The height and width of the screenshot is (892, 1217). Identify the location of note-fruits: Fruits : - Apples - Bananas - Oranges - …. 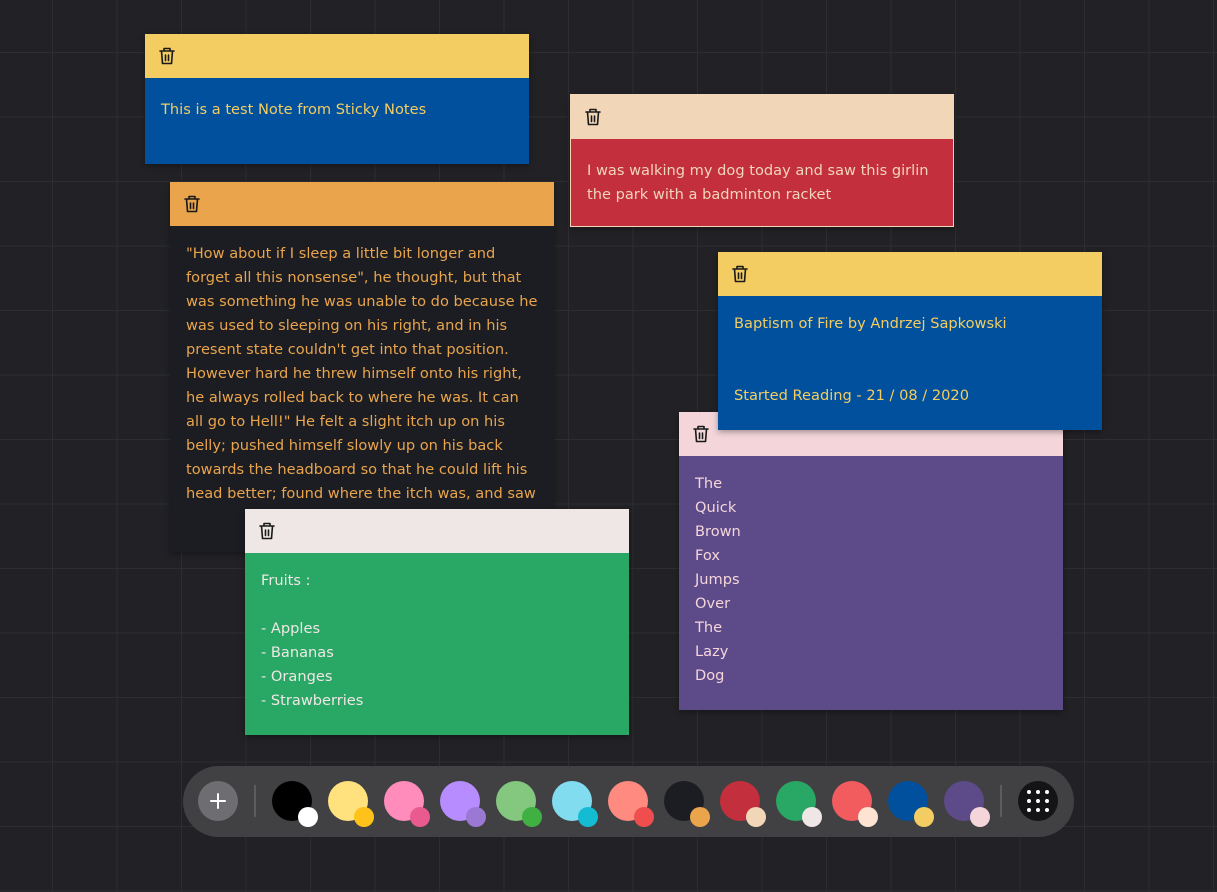
(437, 622).